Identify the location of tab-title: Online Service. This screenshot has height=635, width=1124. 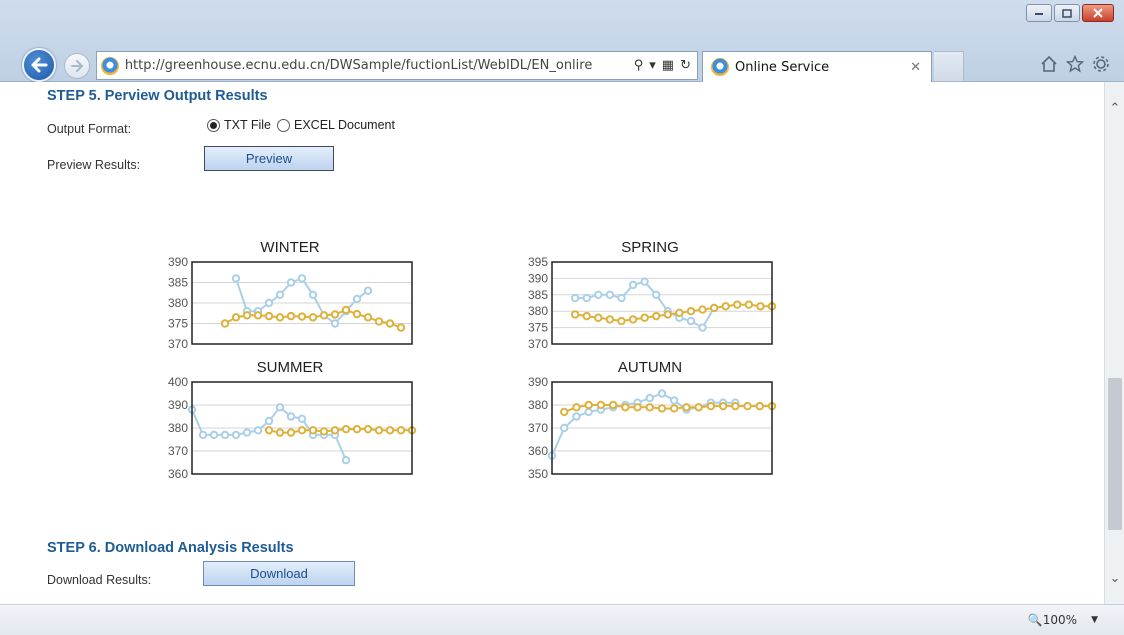
(782, 67).